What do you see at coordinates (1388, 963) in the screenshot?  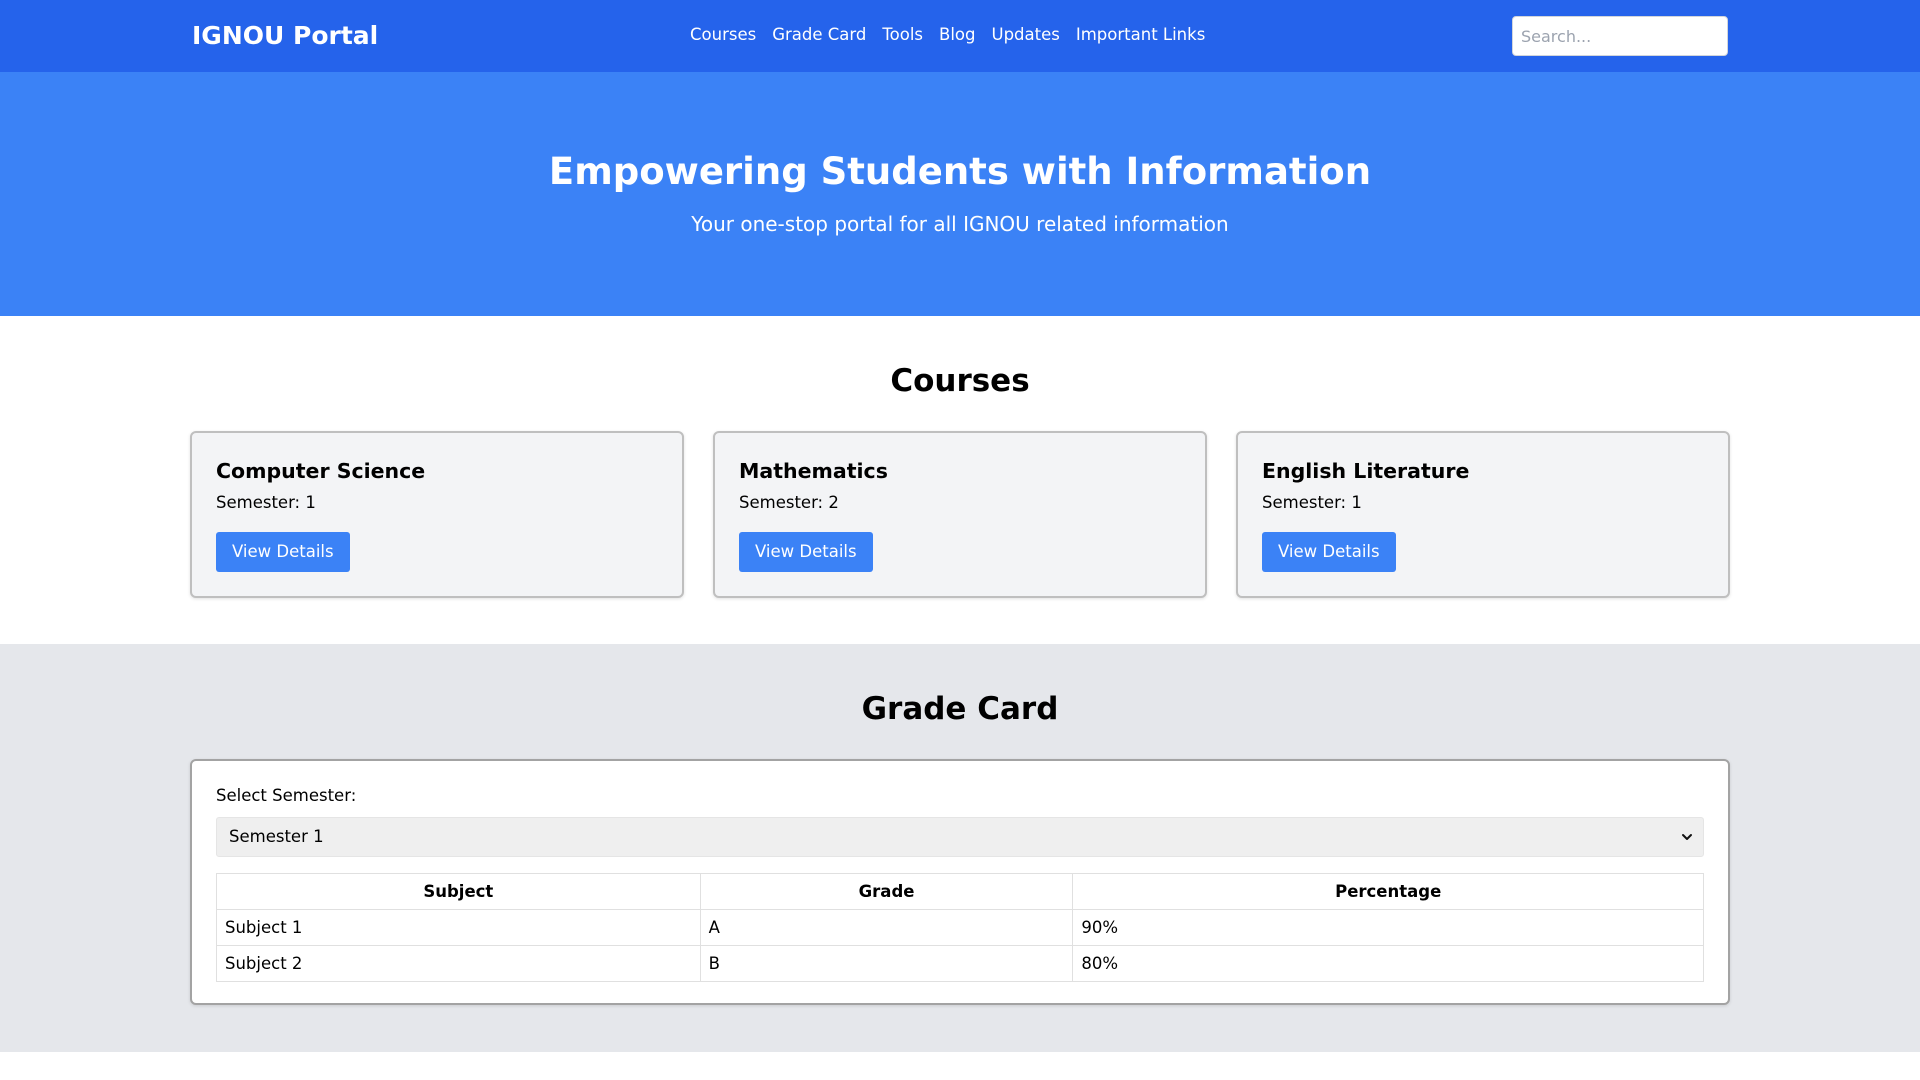 I see `cell-percentage: 80%` at bounding box center [1388, 963].